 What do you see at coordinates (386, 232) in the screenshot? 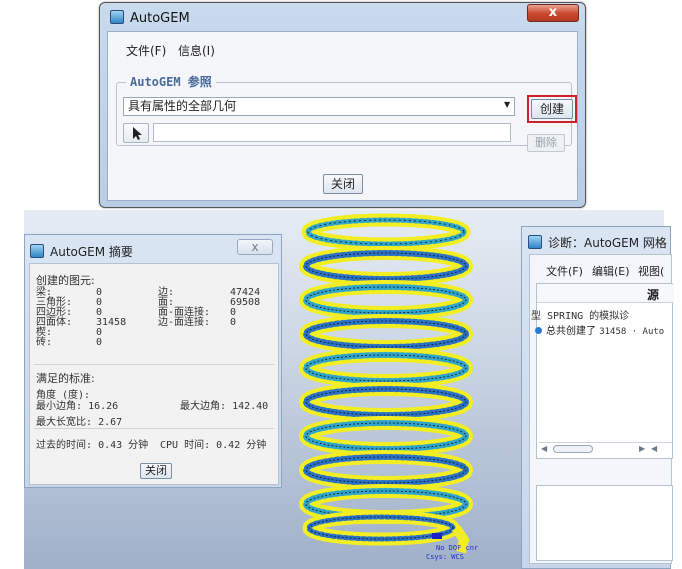
I see `coil` at bounding box center [386, 232].